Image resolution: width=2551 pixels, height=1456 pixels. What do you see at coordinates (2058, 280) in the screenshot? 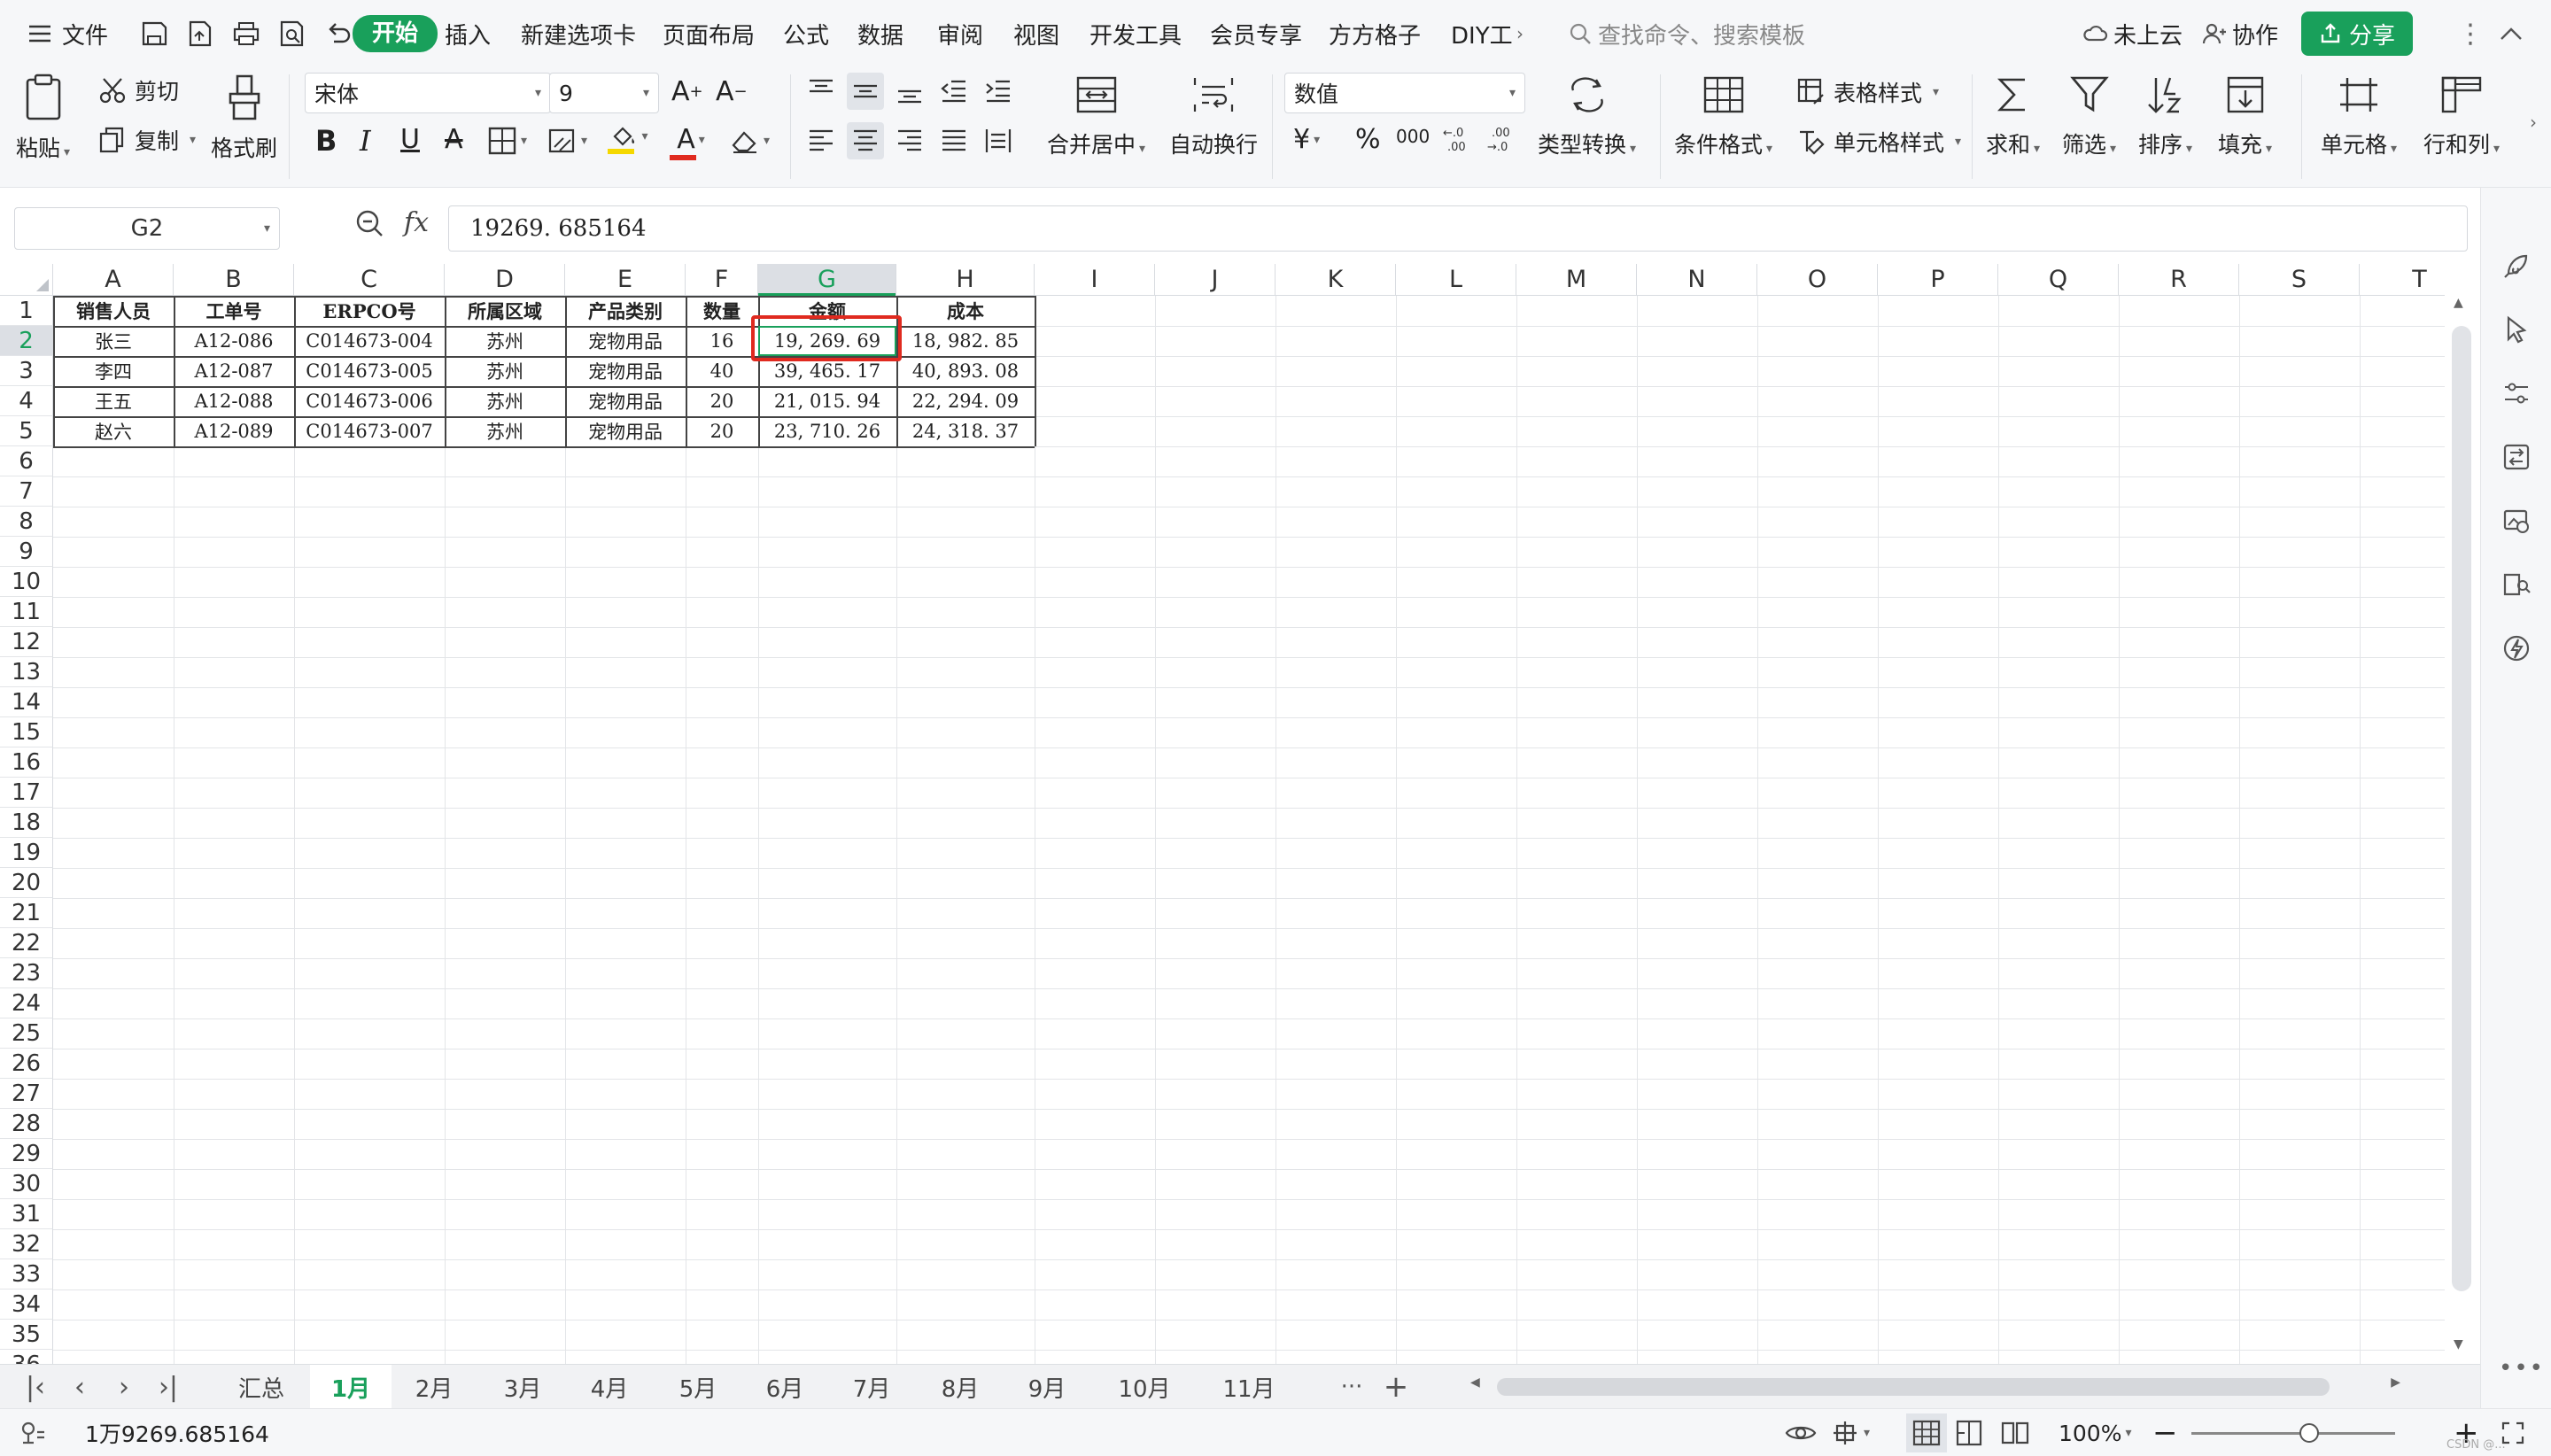
I see `column-header-q: Q` at bounding box center [2058, 280].